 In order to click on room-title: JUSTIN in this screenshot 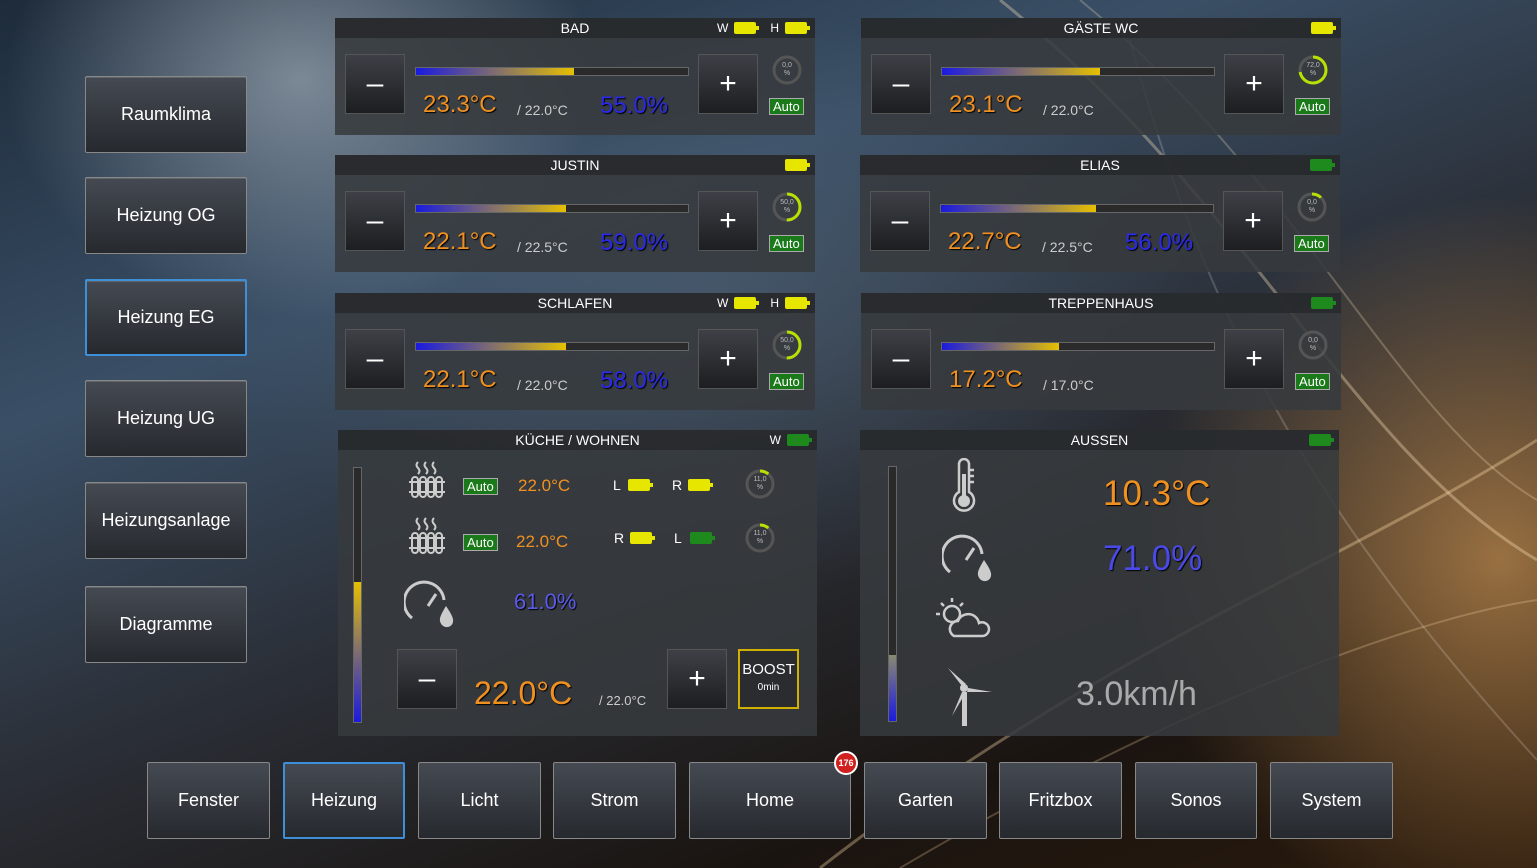, I will do `click(575, 165)`.